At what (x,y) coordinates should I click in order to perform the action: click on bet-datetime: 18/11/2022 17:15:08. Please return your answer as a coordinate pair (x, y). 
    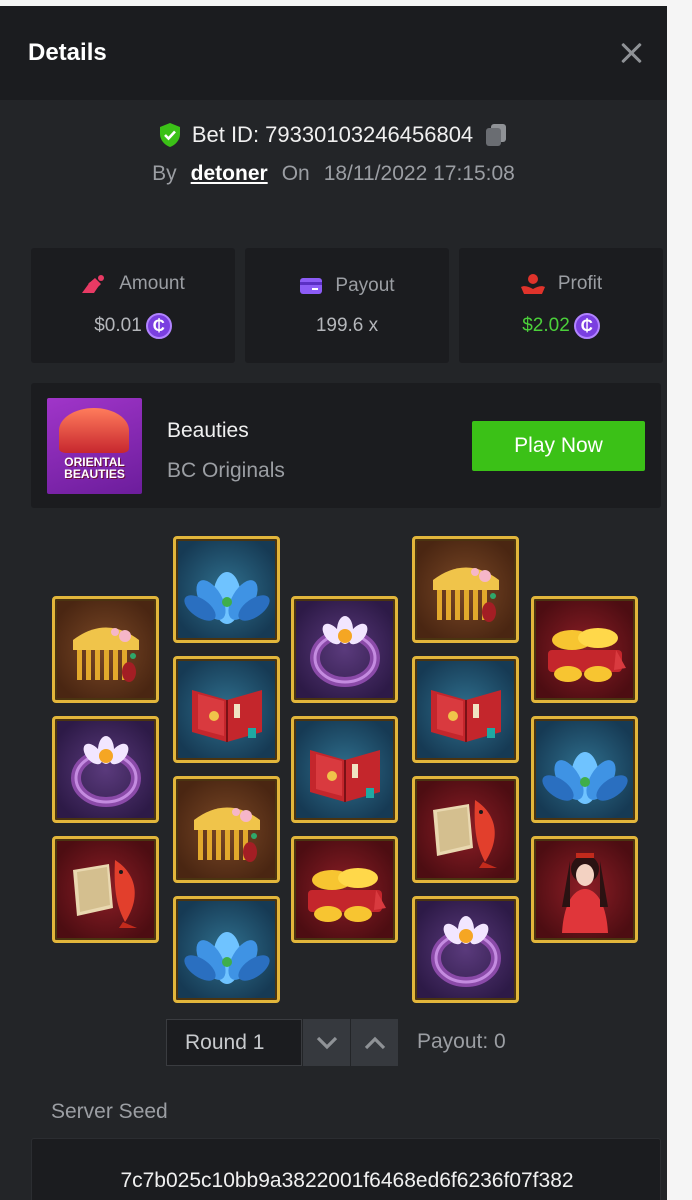
    Looking at the image, I should click on (419, 173).